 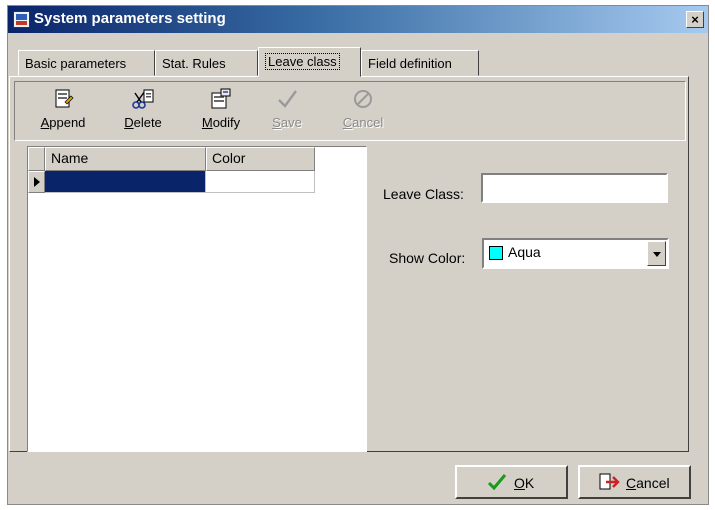 I want to click on modify-icon, so click(x=221, y=99).